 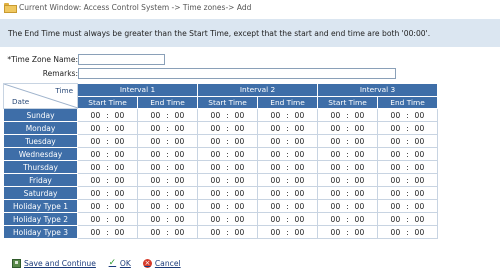 I want to click on time-zone-name-input, so click(x=121, y=59).